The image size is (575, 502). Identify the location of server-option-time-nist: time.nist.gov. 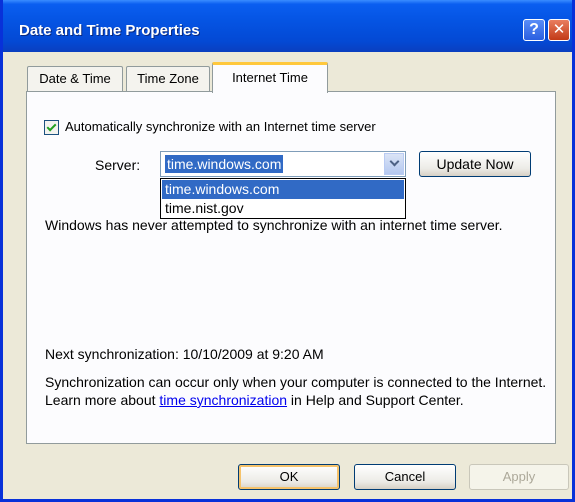
(283, 208).